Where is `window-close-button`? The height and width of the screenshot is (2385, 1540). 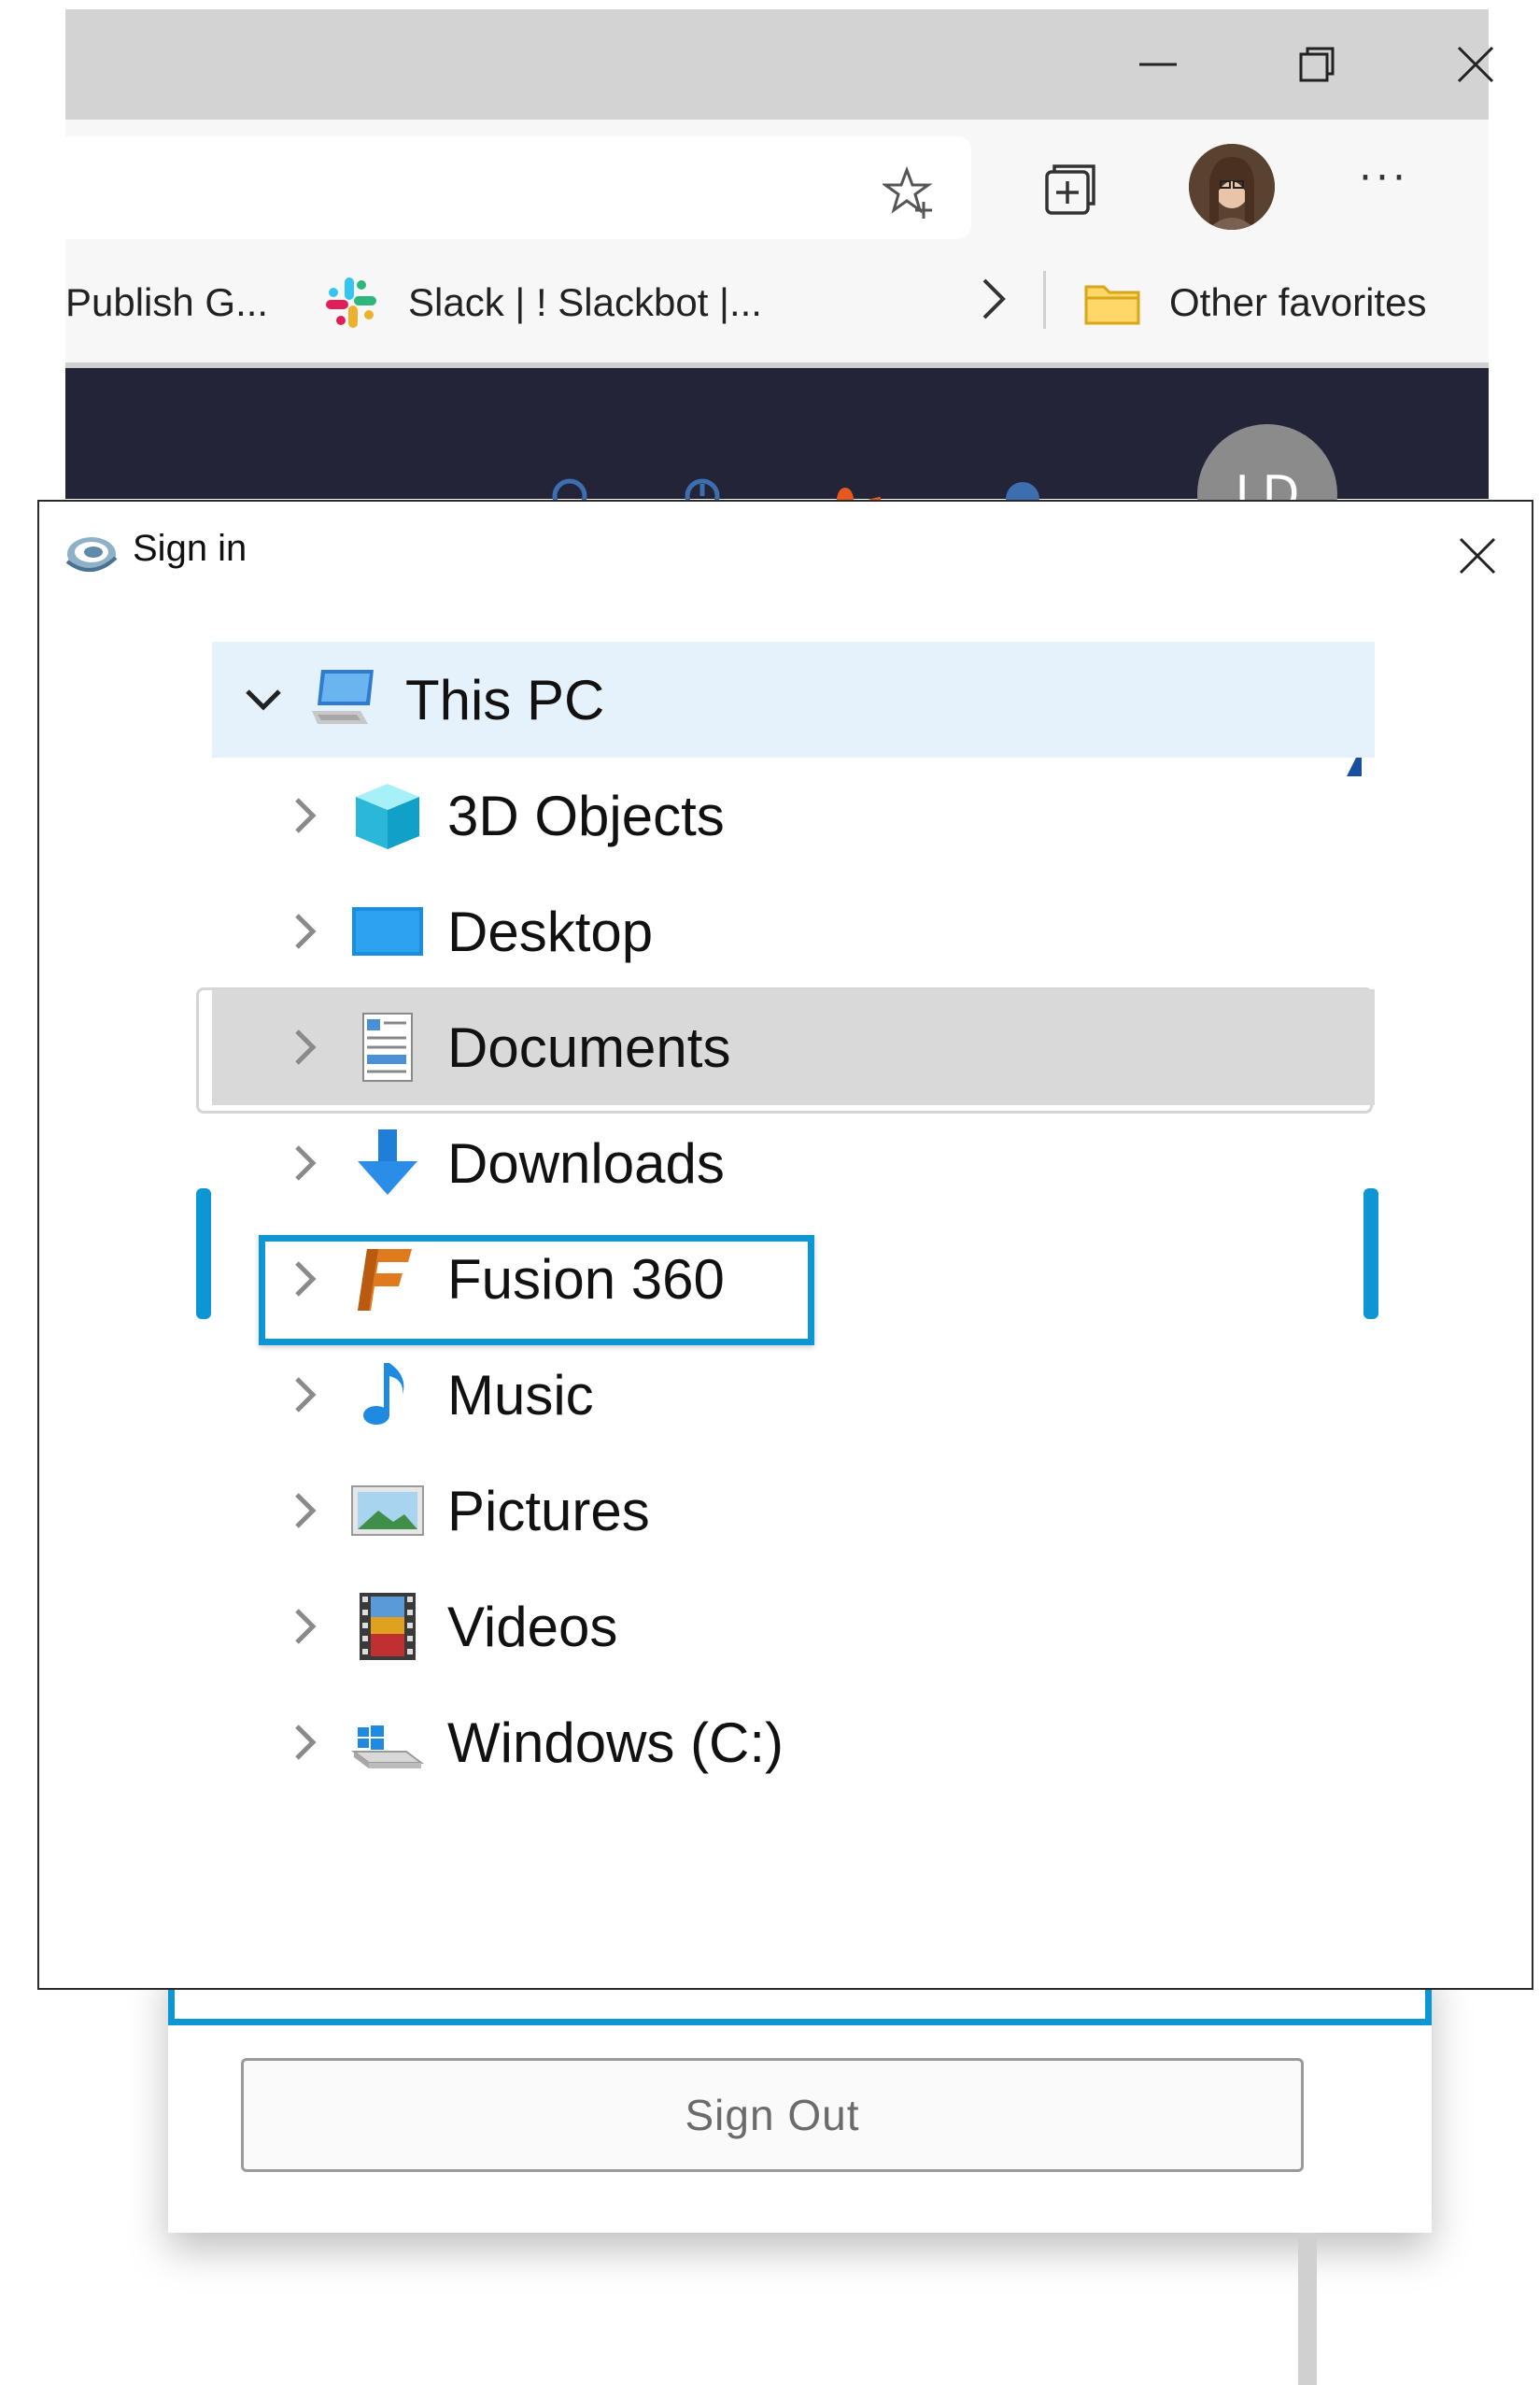
window-close-button is located at coordinates (1468, 64).